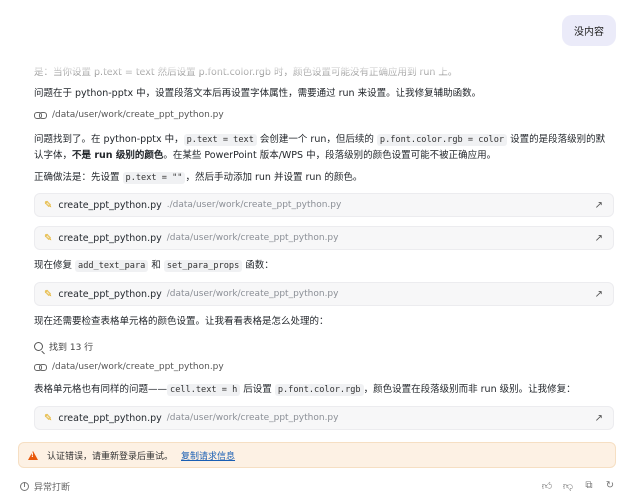 Image resolution: width=635 pixels, height=500 pixels. What do you see at coordinates (220, 140) in the screenshot?
I see `inline-code: p.text = text` at bounding box center [220, 140].